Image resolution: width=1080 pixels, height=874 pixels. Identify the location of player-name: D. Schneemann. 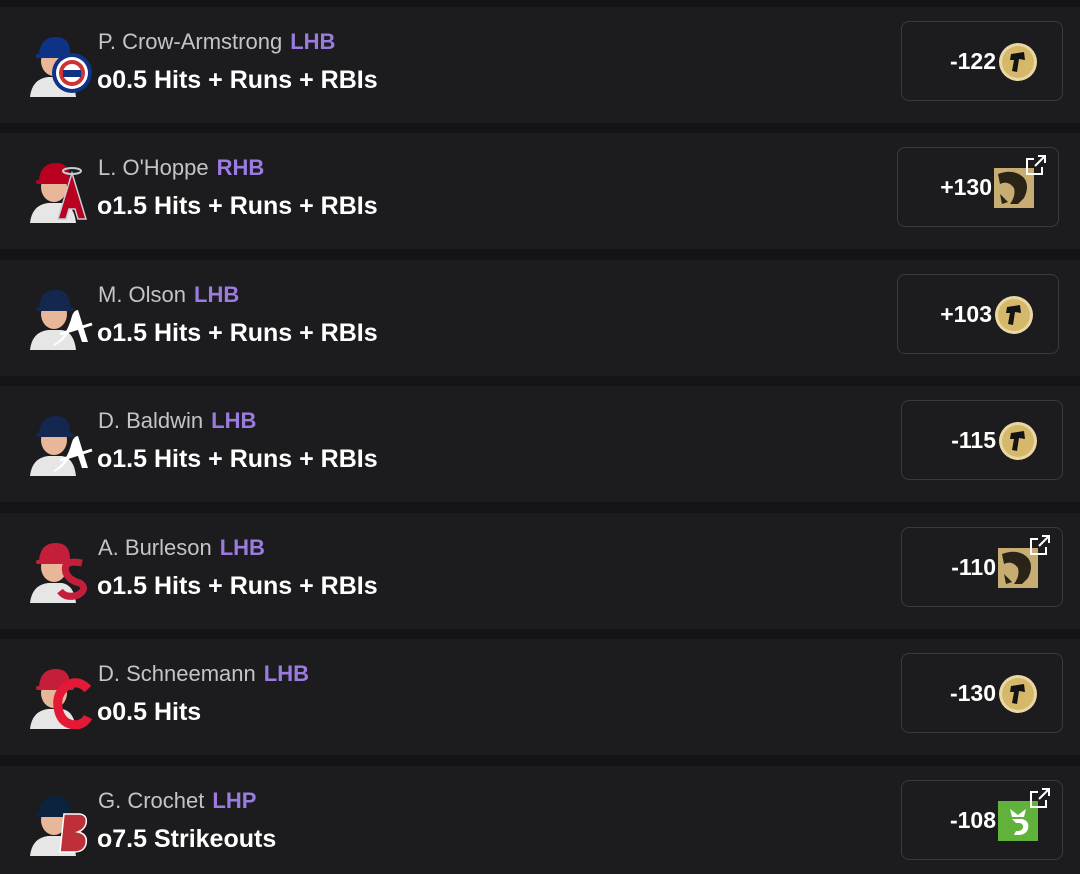
(177, 673).